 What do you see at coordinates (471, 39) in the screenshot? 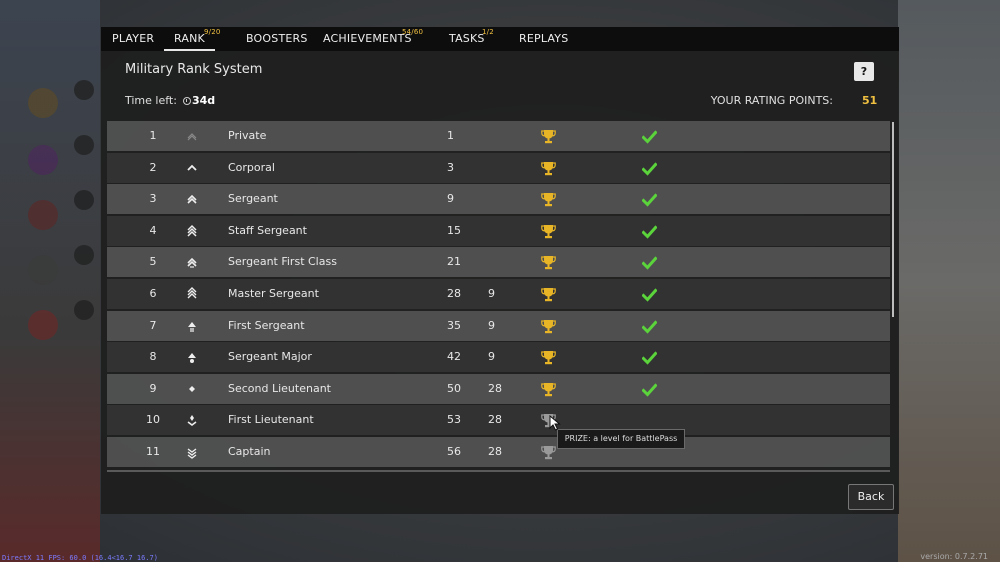
I see `tab-tasks: TASKS 1/2` at bounding box center [471, 39].